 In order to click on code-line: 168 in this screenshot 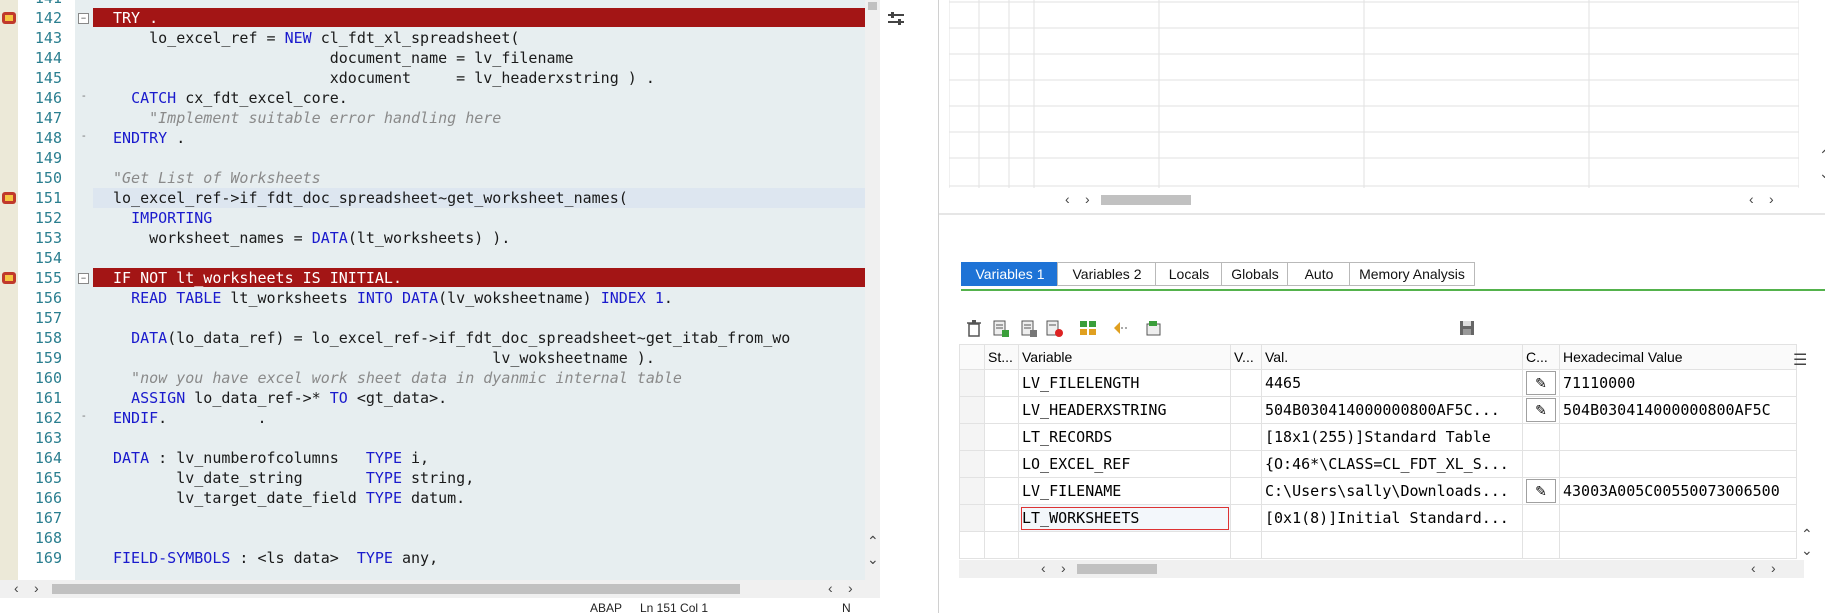, I will do `click(432, 538)`.